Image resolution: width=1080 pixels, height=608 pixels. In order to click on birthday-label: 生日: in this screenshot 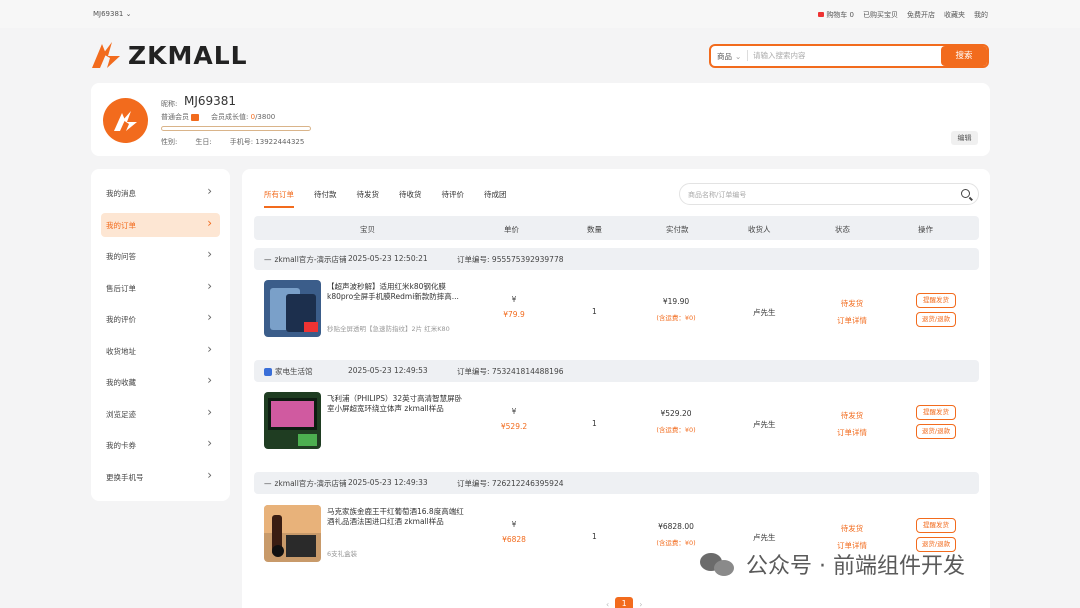, I will do `click(203, 142)`.